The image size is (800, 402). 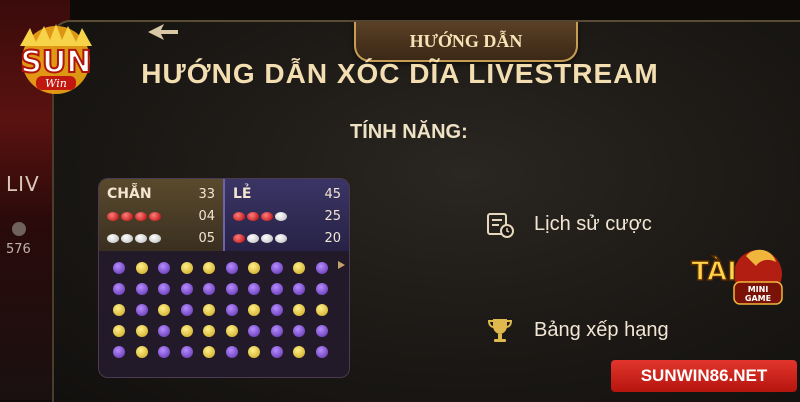 I want to click on viewer-count: 576, so click(x=18, y=249).